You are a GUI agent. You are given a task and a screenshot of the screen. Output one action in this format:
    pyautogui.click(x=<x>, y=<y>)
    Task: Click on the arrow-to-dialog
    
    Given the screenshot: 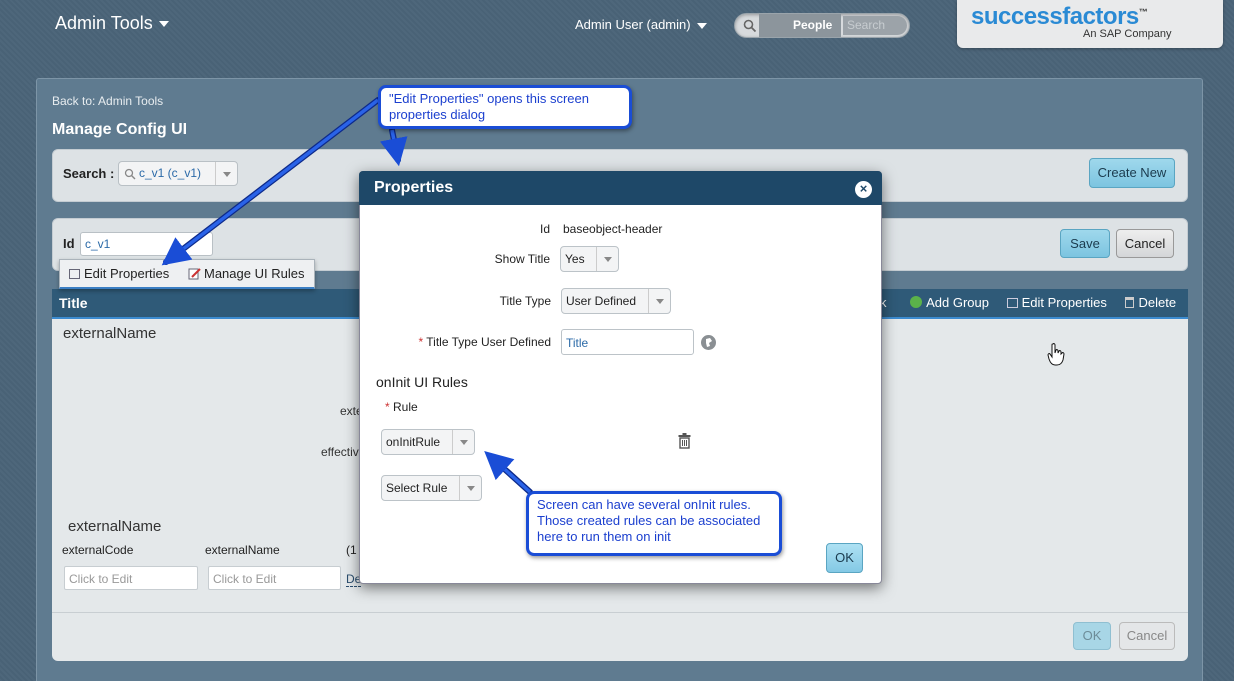 What is the action you would take?
    pyautogui.click(x=393, y=148)
    